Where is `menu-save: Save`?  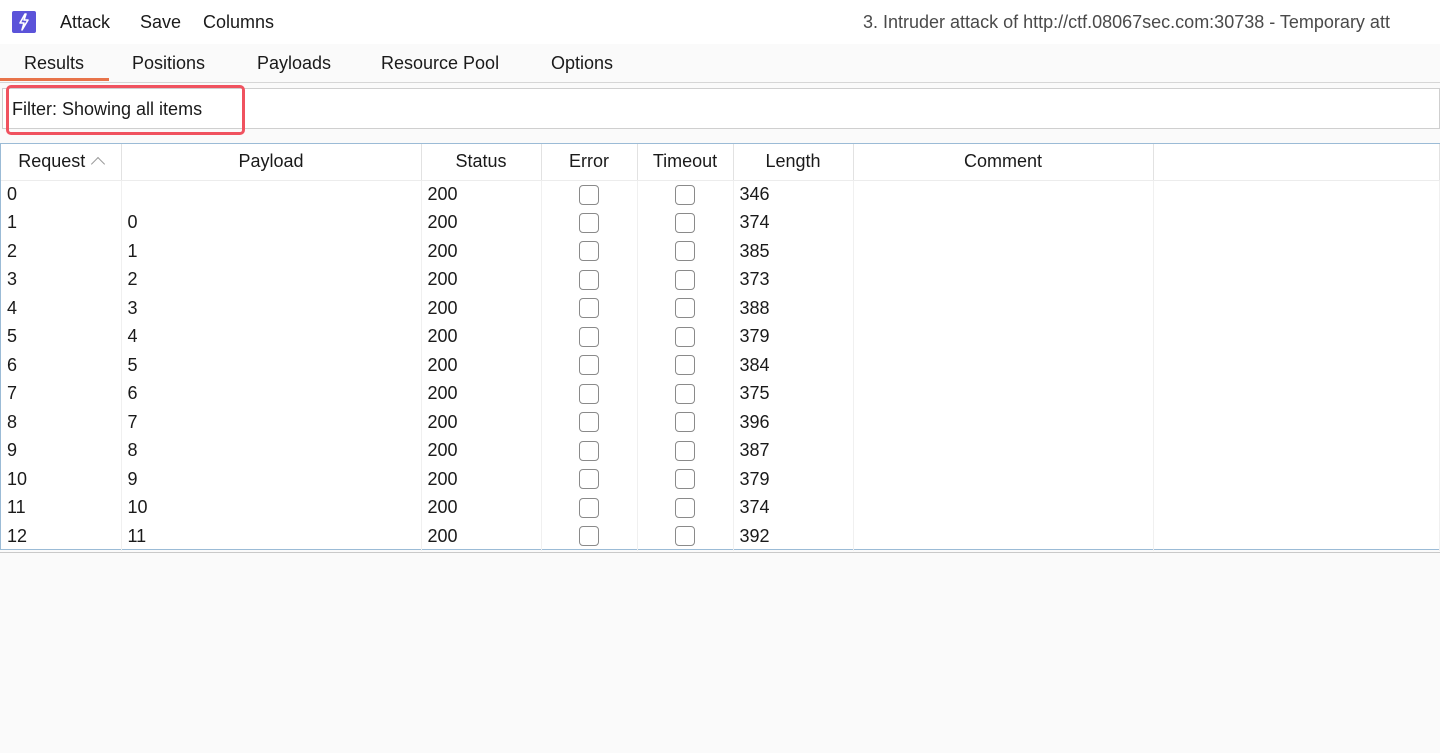 menu-save: Save is located at coordinates (160, 22).